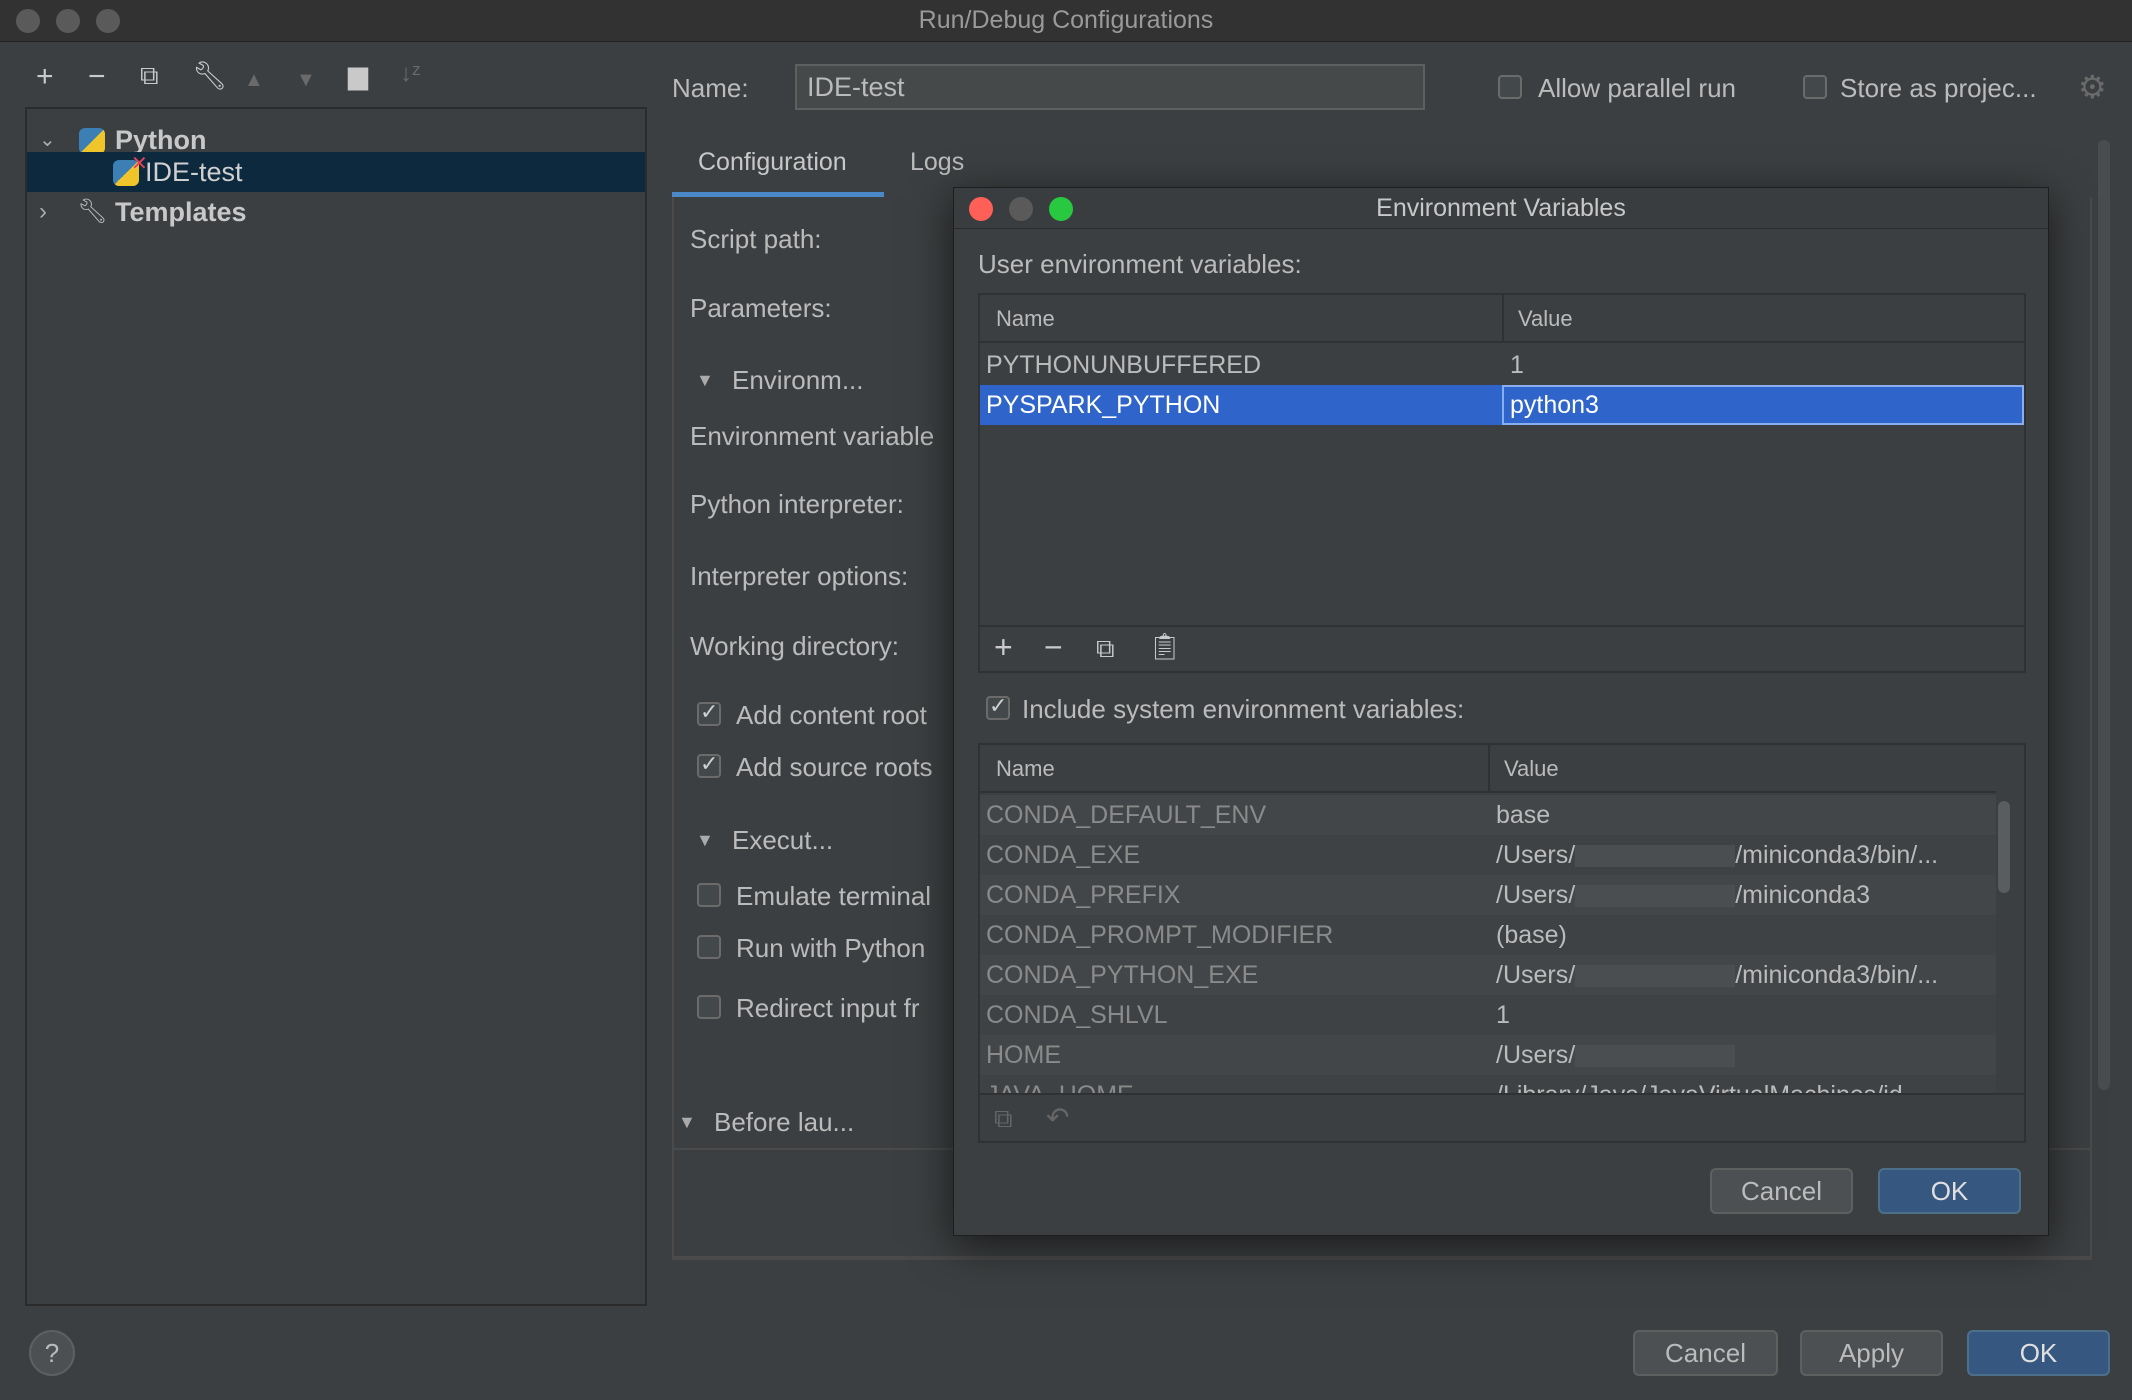 This screenshot has width=2132, height=1400. Describe the element at coordinates (2038, 1353) in the screenshot. I see `ok-button: OK` at that location.